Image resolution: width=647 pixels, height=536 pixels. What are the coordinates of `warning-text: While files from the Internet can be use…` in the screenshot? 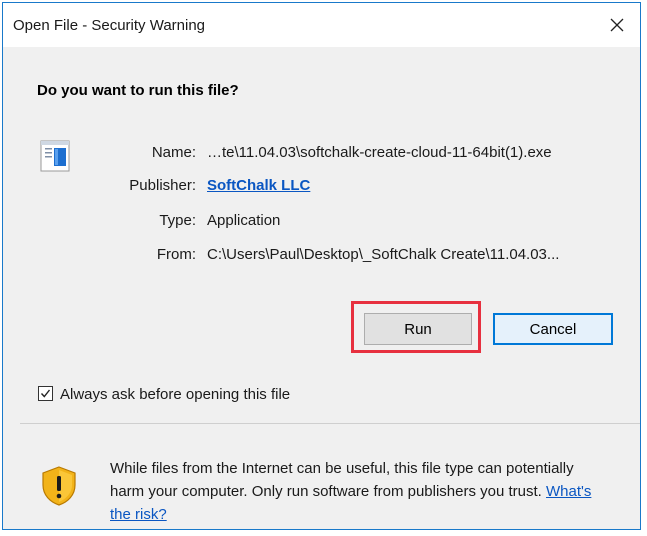 It's located at (342, 480).